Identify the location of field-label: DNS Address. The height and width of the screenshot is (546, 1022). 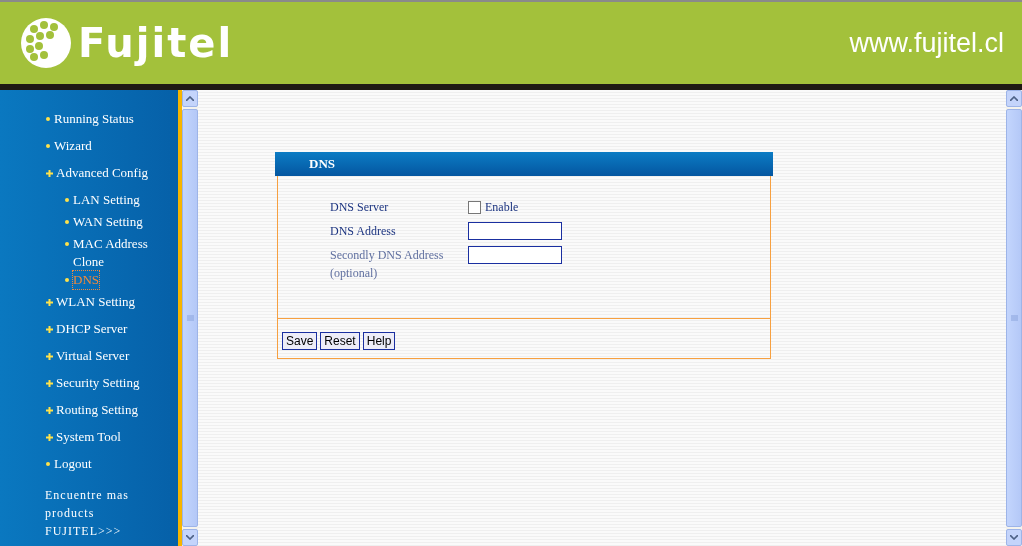
(363, 231).